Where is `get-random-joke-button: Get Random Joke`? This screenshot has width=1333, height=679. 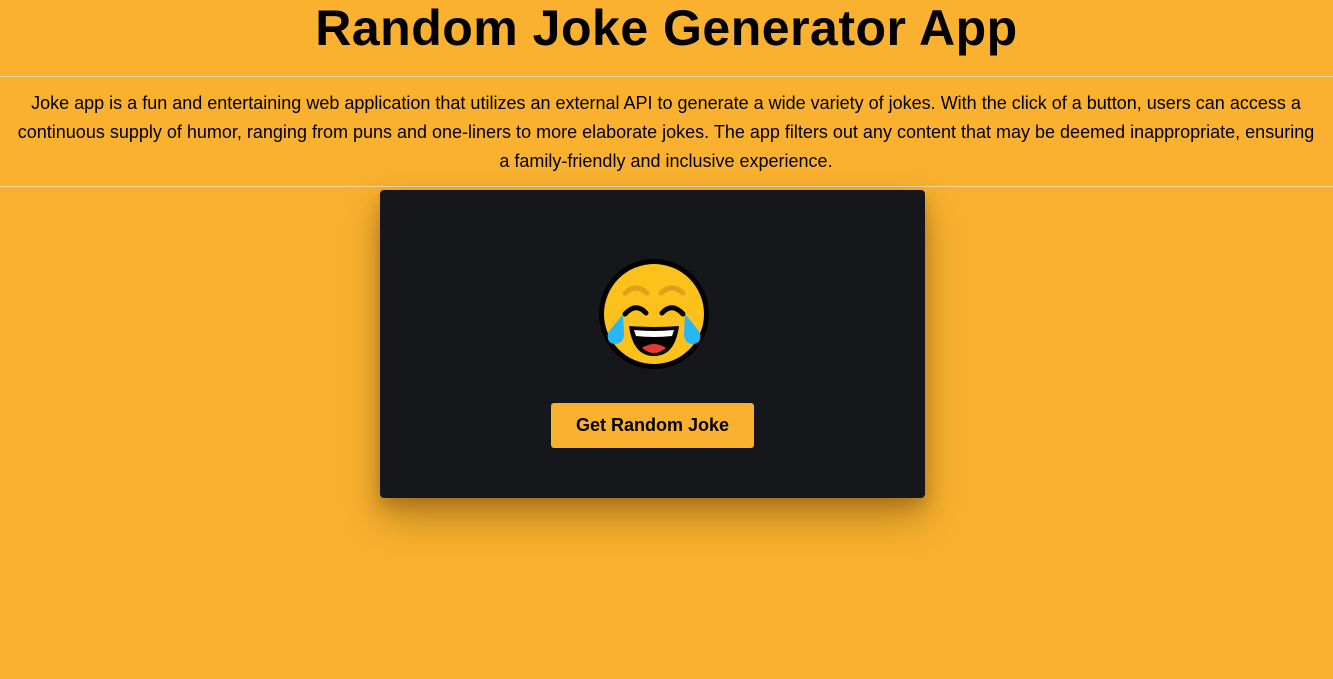
get-random-joke-button: Get Random Joke is located at coordinates (652, 425).